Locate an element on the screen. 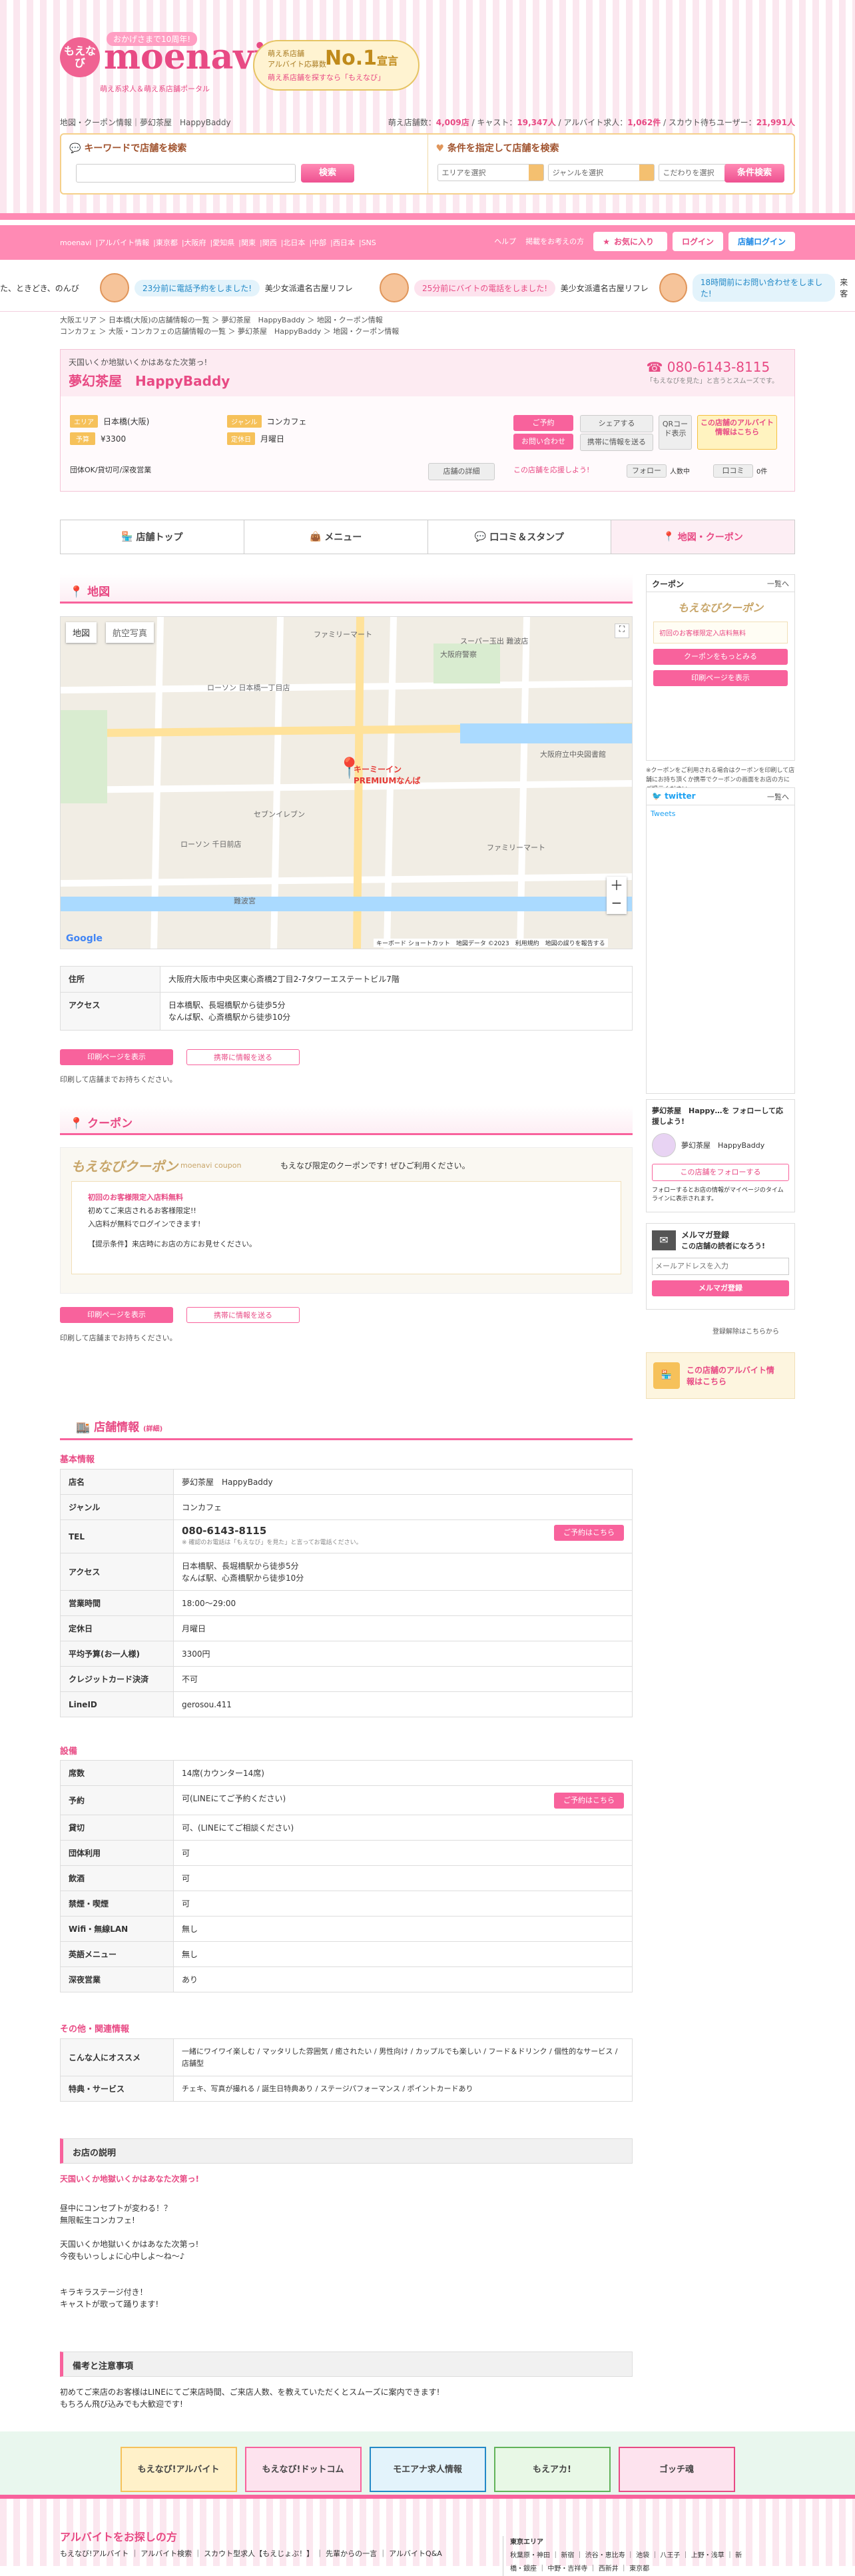 The width and height of the screenshot is (855, 2576). logo: もえなび moenavi is located at coordinates (163, 57).